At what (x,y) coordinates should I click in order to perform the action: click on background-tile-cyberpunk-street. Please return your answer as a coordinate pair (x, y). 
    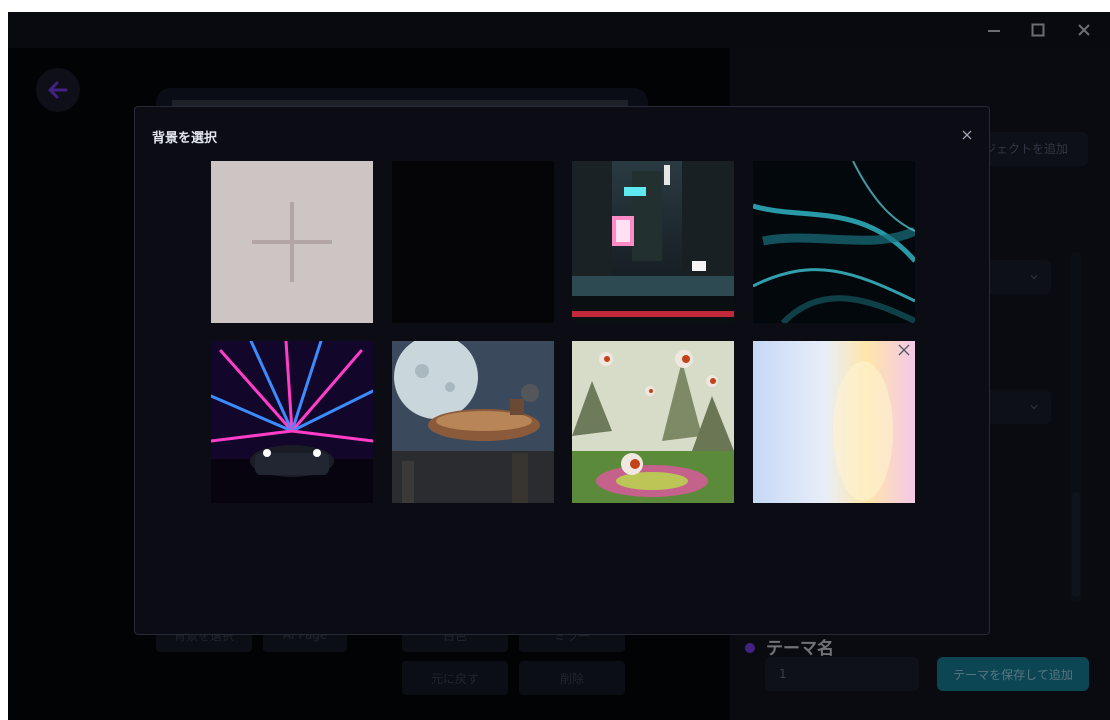
    Looking at the image, I should click on (653, 242).